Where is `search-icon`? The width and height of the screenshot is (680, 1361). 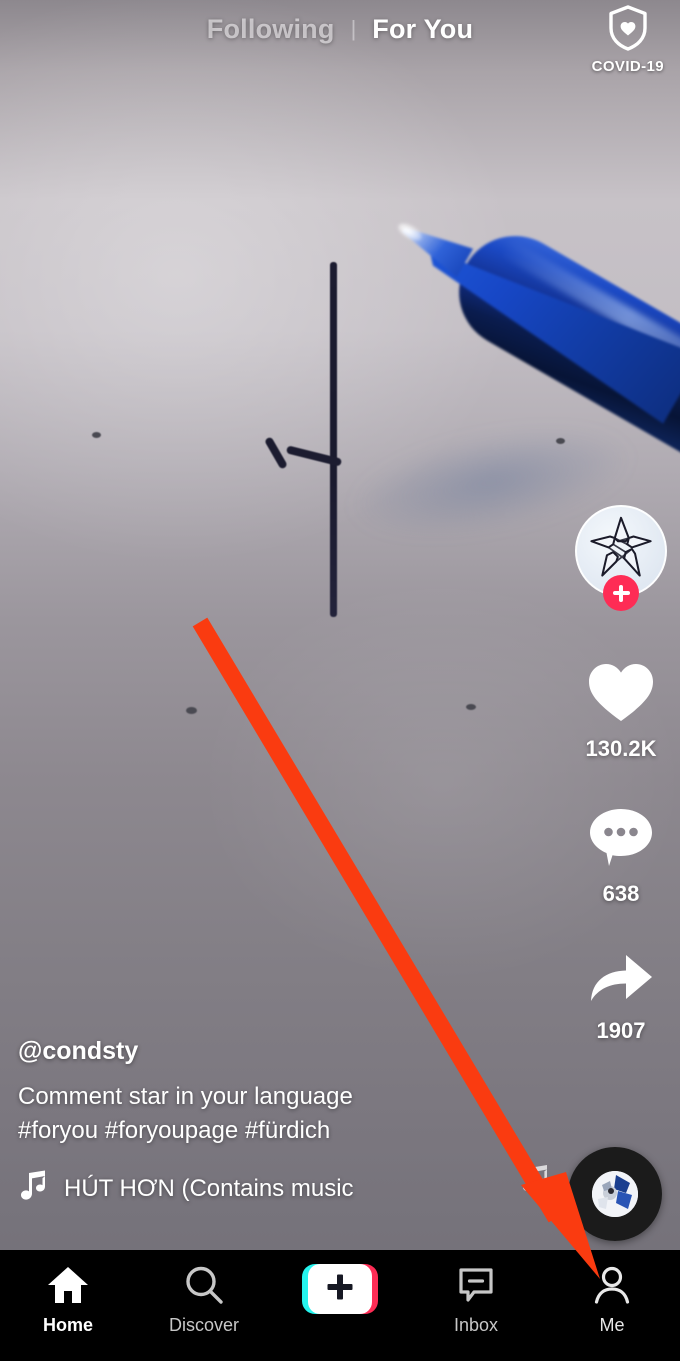
search-icon is located at coordinates (204, 1285).